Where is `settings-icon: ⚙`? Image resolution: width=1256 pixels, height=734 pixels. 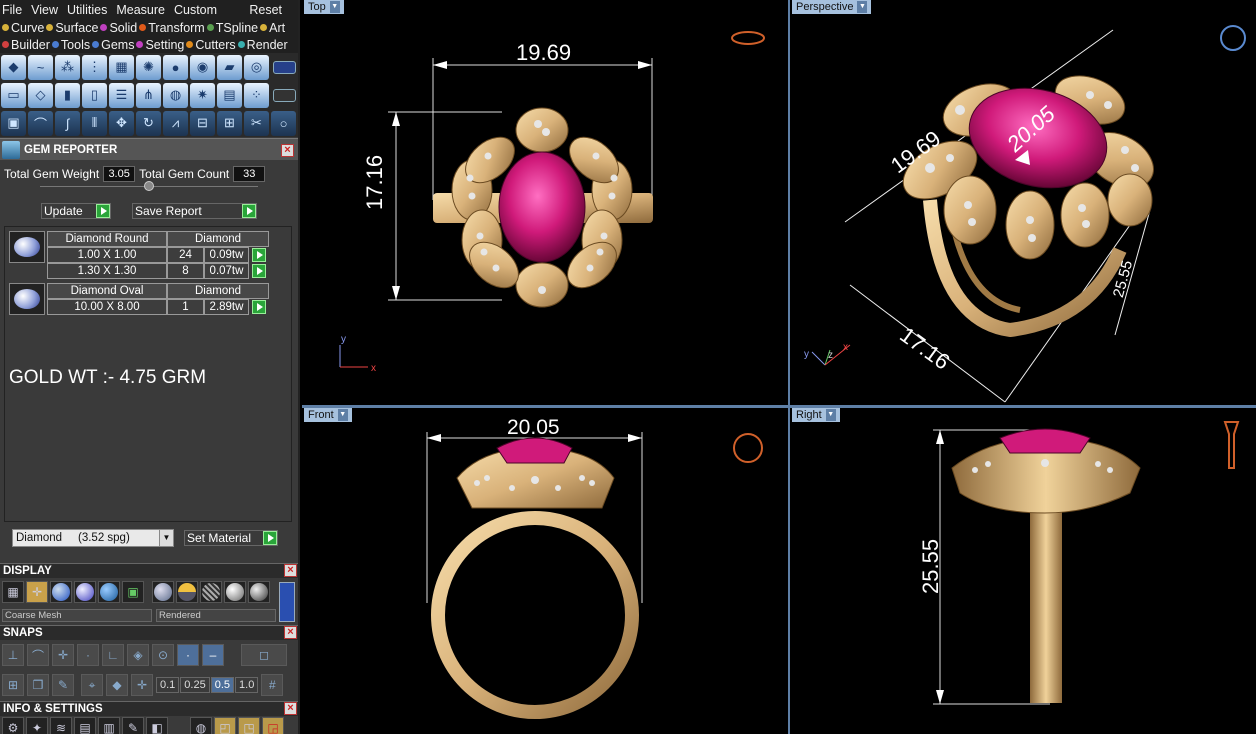 settings-icon: ⚙ is located at coordinates (13, 725).